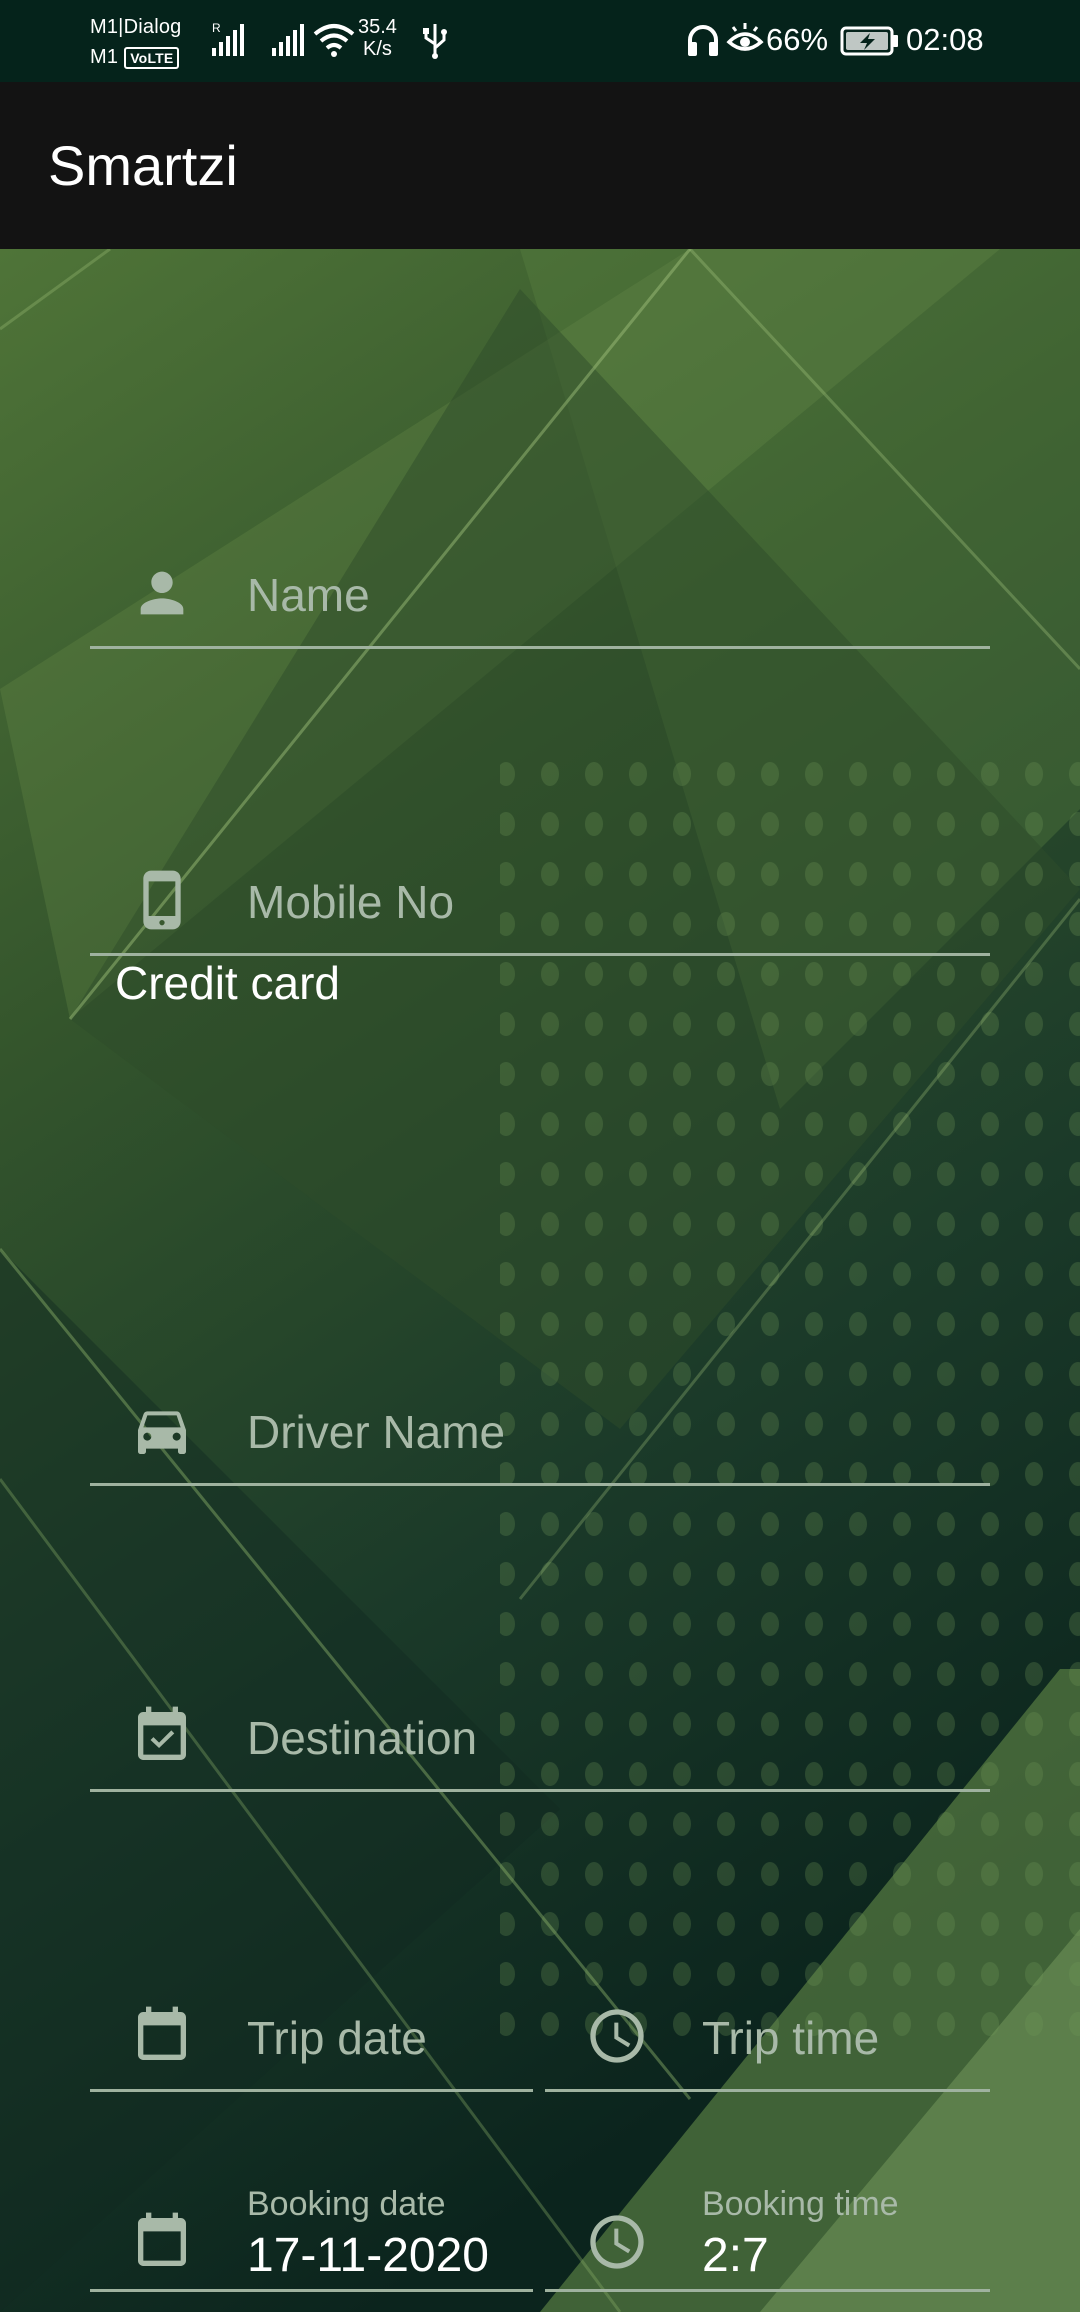 The height and width of the screenshot is (2312, 1080). I want to click on headphones-icon, so click(703, 40).